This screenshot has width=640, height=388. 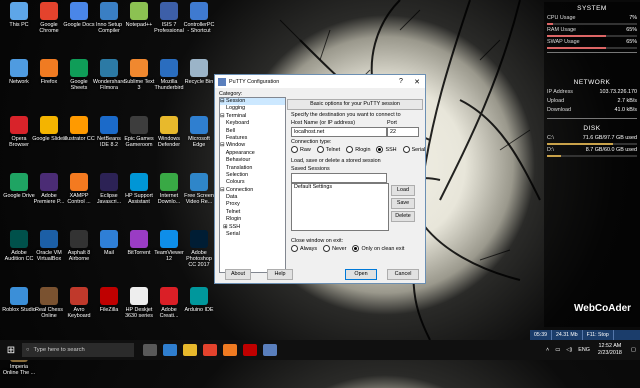 What do you see at coordinates (252, 123) in the screenshot?
I see `tree-item: Keyboard` at bounding box center [252, 123].